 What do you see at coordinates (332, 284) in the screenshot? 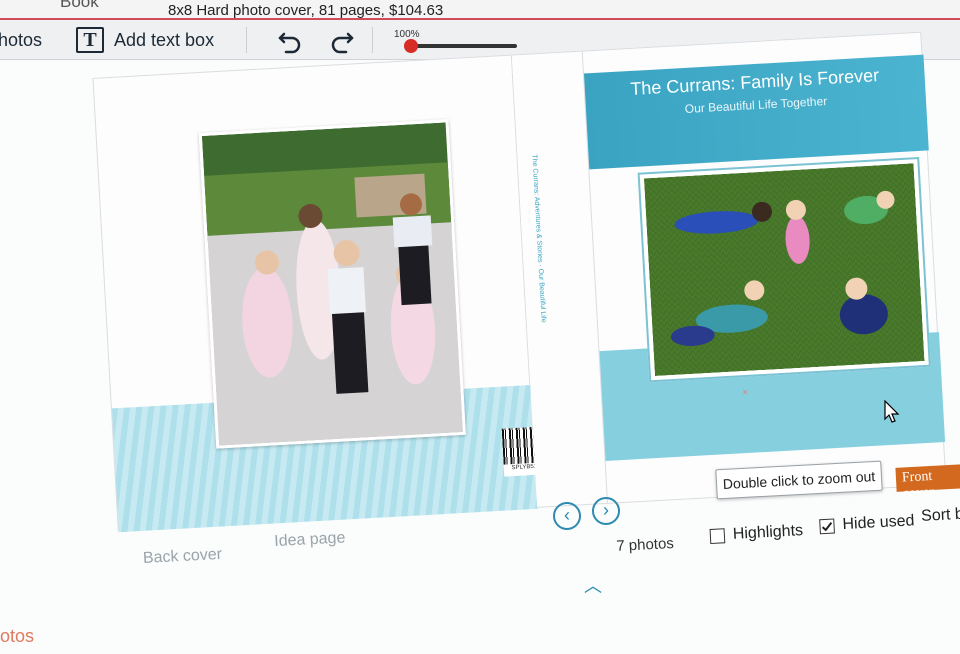
I see `back-cover-photo` at bounding box center [332, 284].